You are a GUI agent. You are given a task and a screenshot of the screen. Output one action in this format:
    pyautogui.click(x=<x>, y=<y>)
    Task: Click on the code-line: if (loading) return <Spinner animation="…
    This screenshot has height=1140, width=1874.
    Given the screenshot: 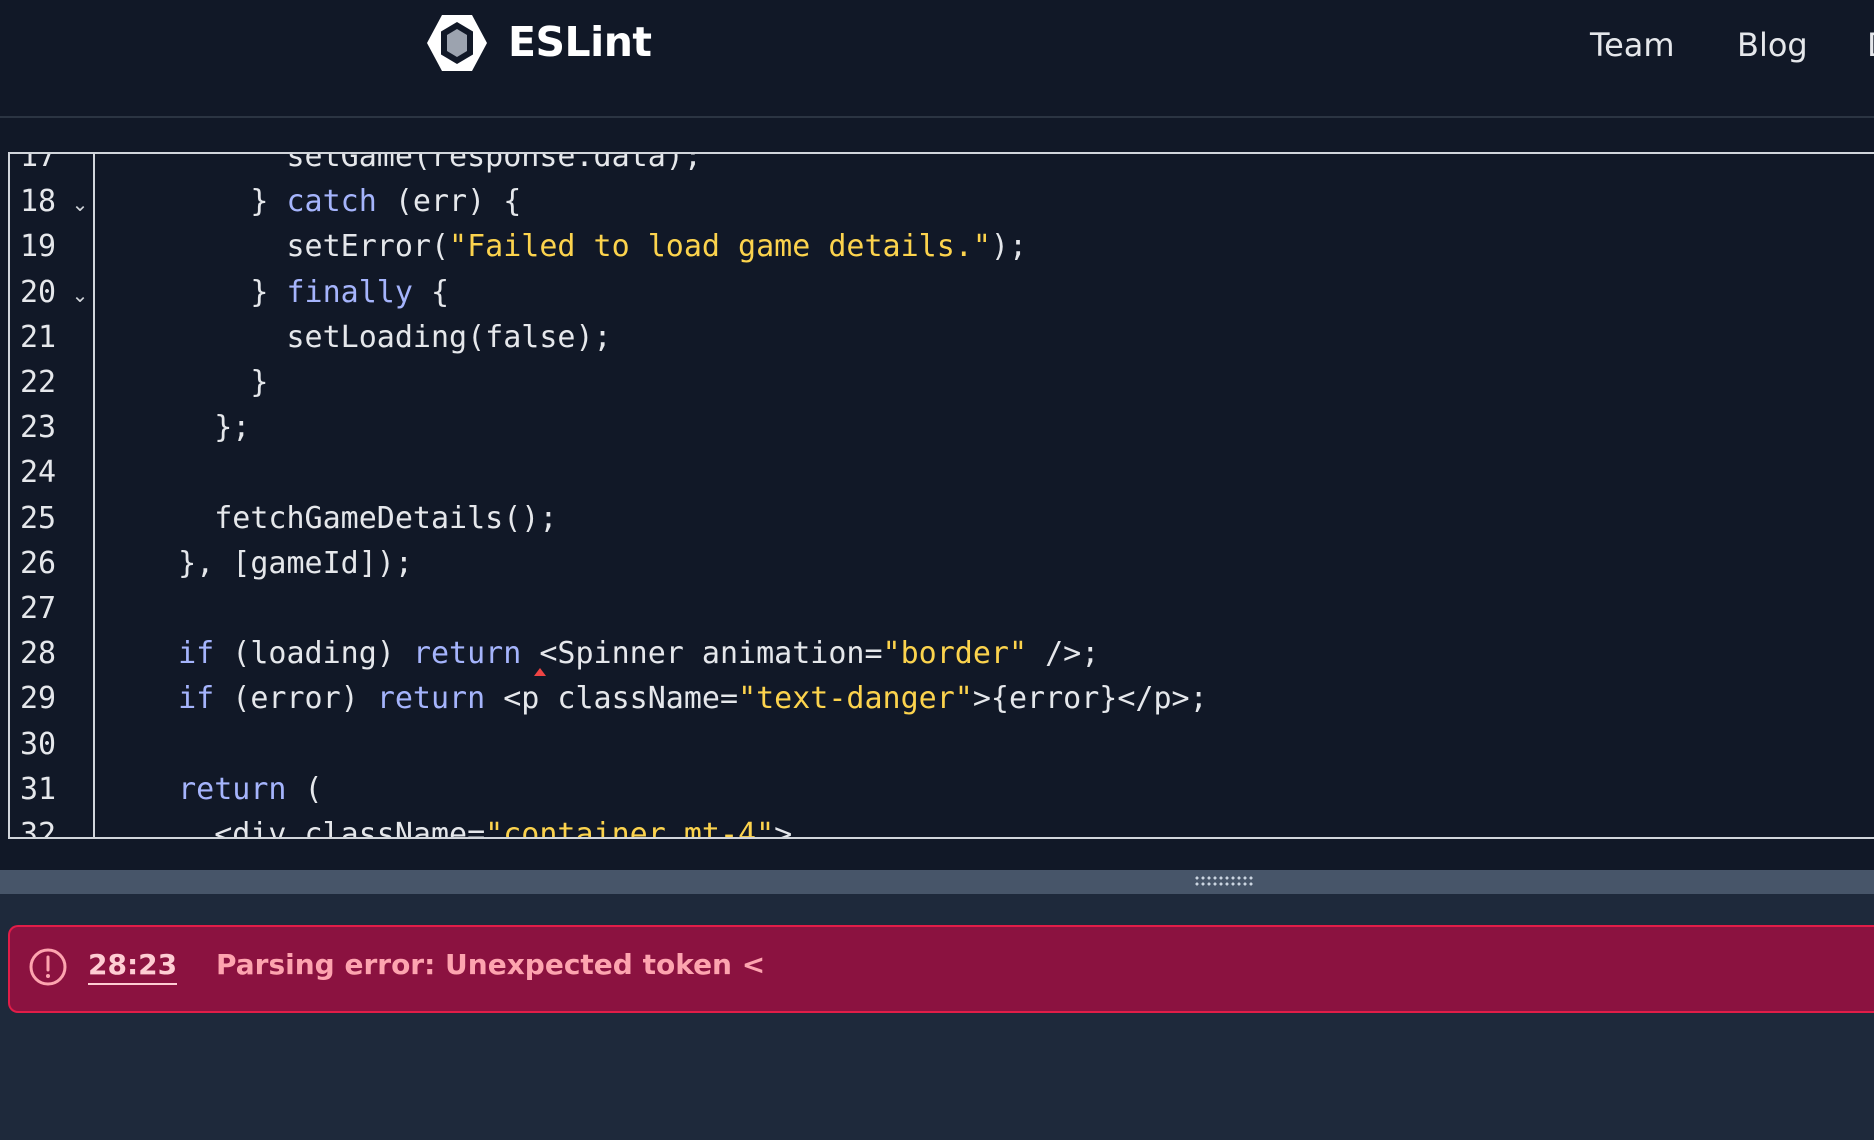 What is the action you would take?
    pyautogui.click(x=620, y=653)
    